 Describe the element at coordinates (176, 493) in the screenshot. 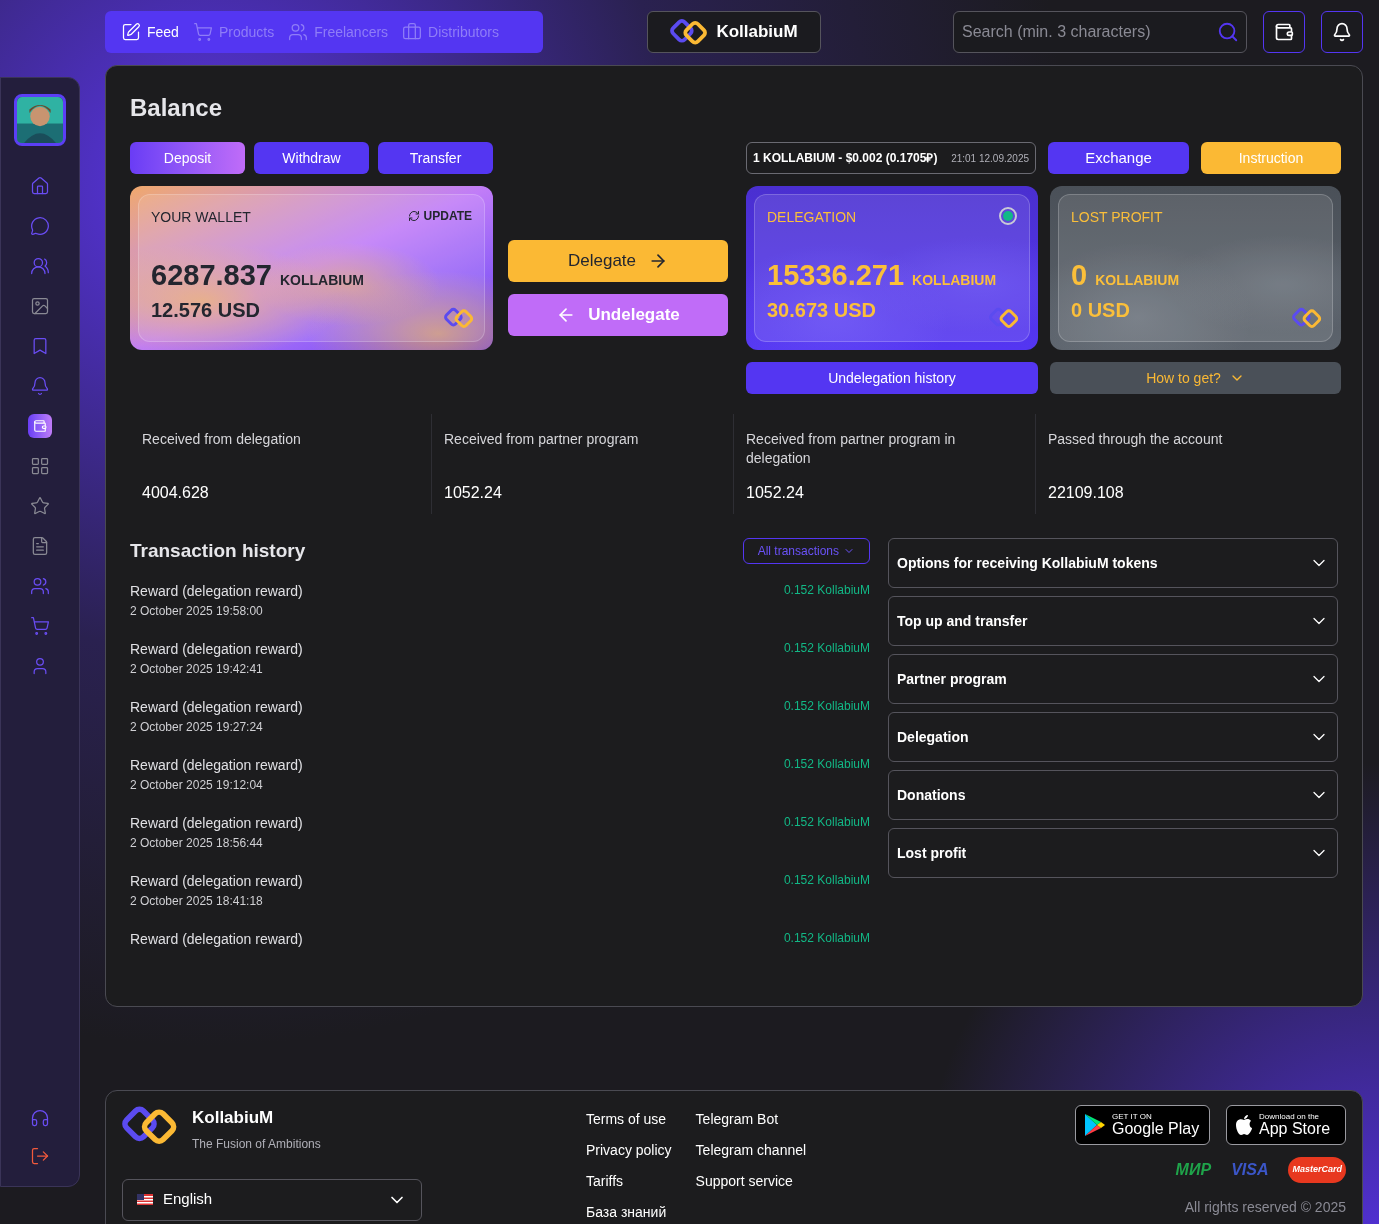

I see `stat-value: 4004.628` at that location.